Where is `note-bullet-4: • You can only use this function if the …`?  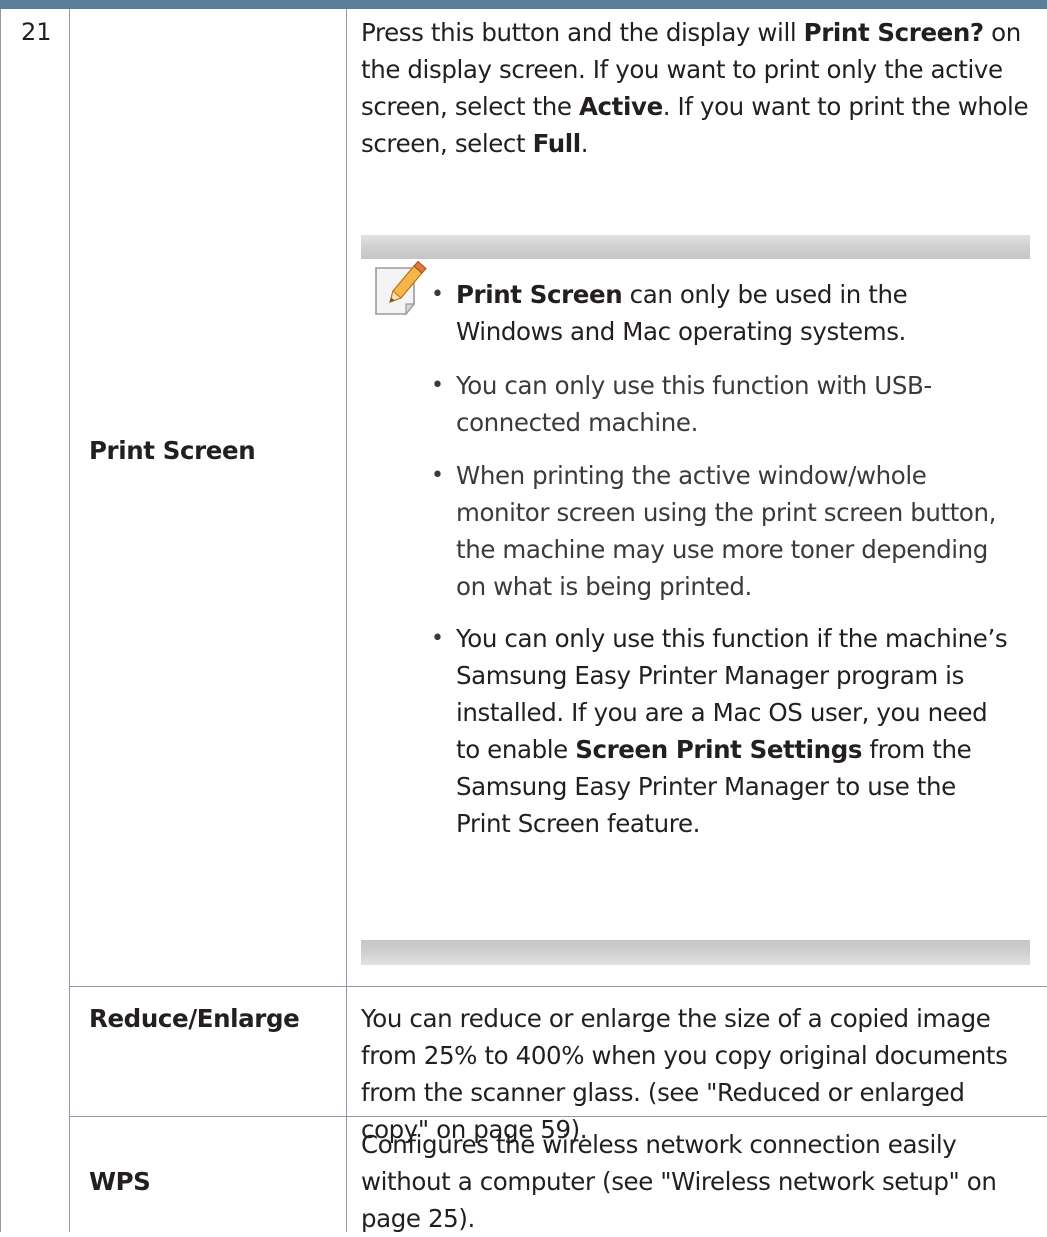
note-bullet-4: • You can only use this function if the … is located at coordinates (723, 731).